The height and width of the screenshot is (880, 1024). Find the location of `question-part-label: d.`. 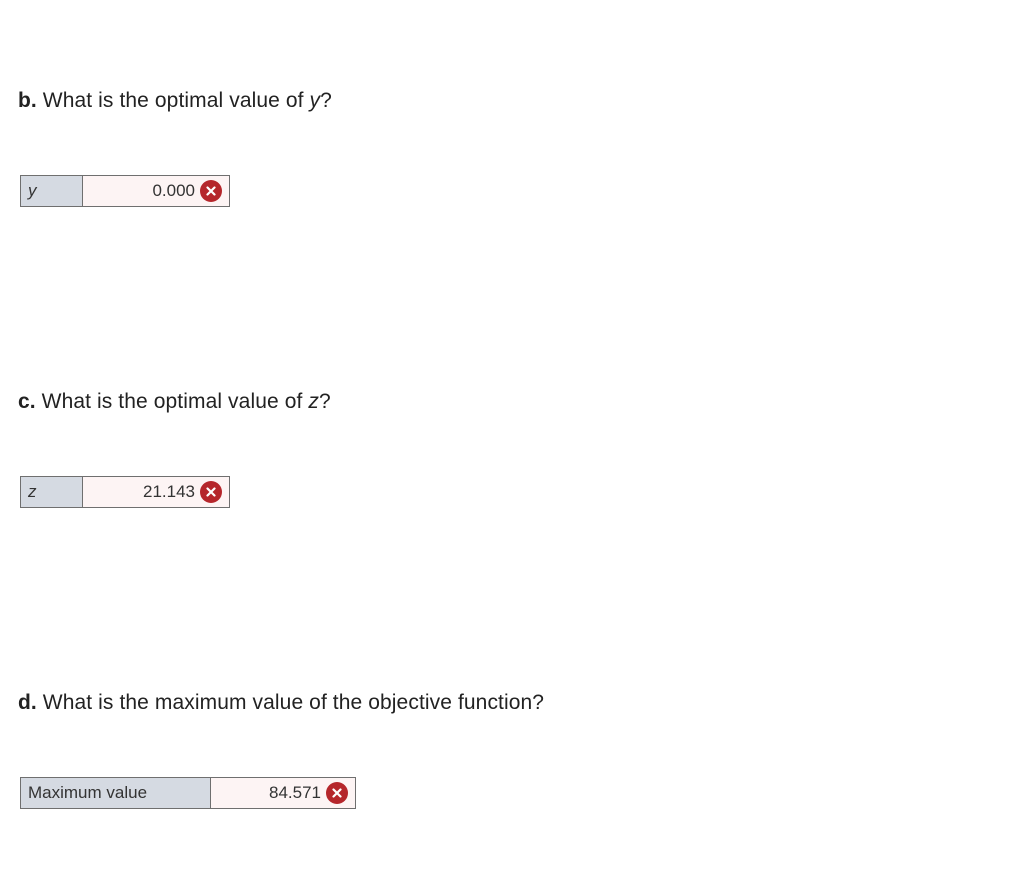

question-part-label: d. is located at coordinates (27, 702).